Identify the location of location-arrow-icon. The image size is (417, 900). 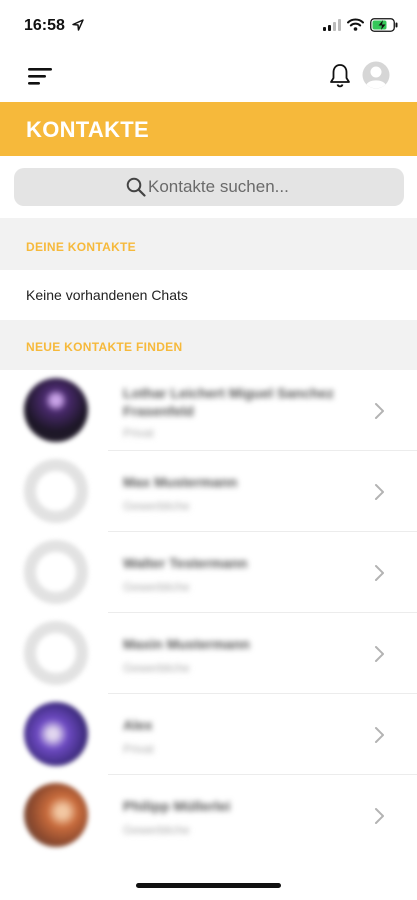
(78, 25).